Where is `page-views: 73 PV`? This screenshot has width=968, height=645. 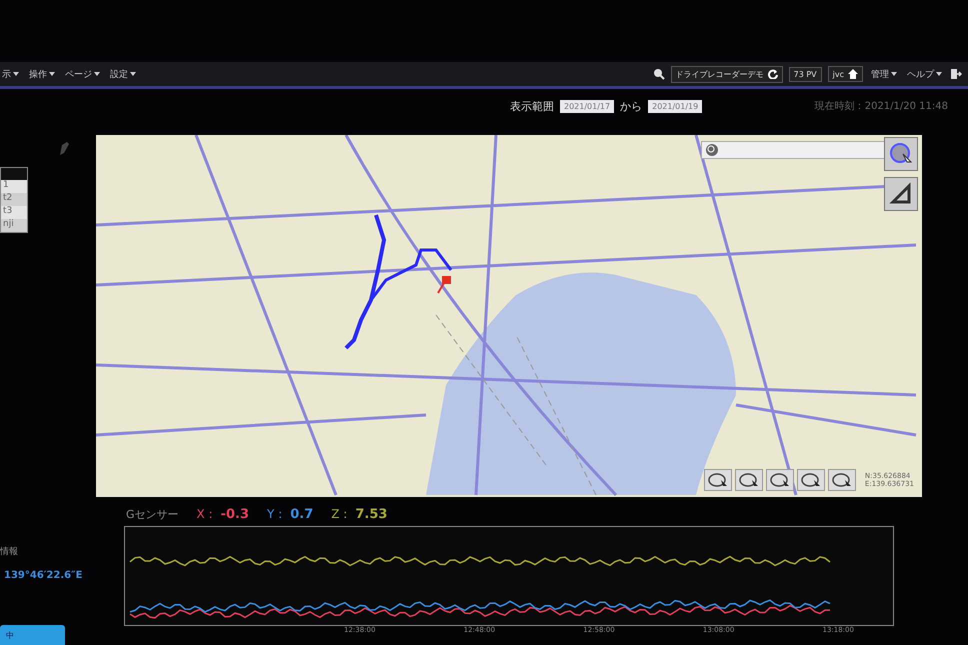
page-views: 73 PV is located at coordinates (805, 74).